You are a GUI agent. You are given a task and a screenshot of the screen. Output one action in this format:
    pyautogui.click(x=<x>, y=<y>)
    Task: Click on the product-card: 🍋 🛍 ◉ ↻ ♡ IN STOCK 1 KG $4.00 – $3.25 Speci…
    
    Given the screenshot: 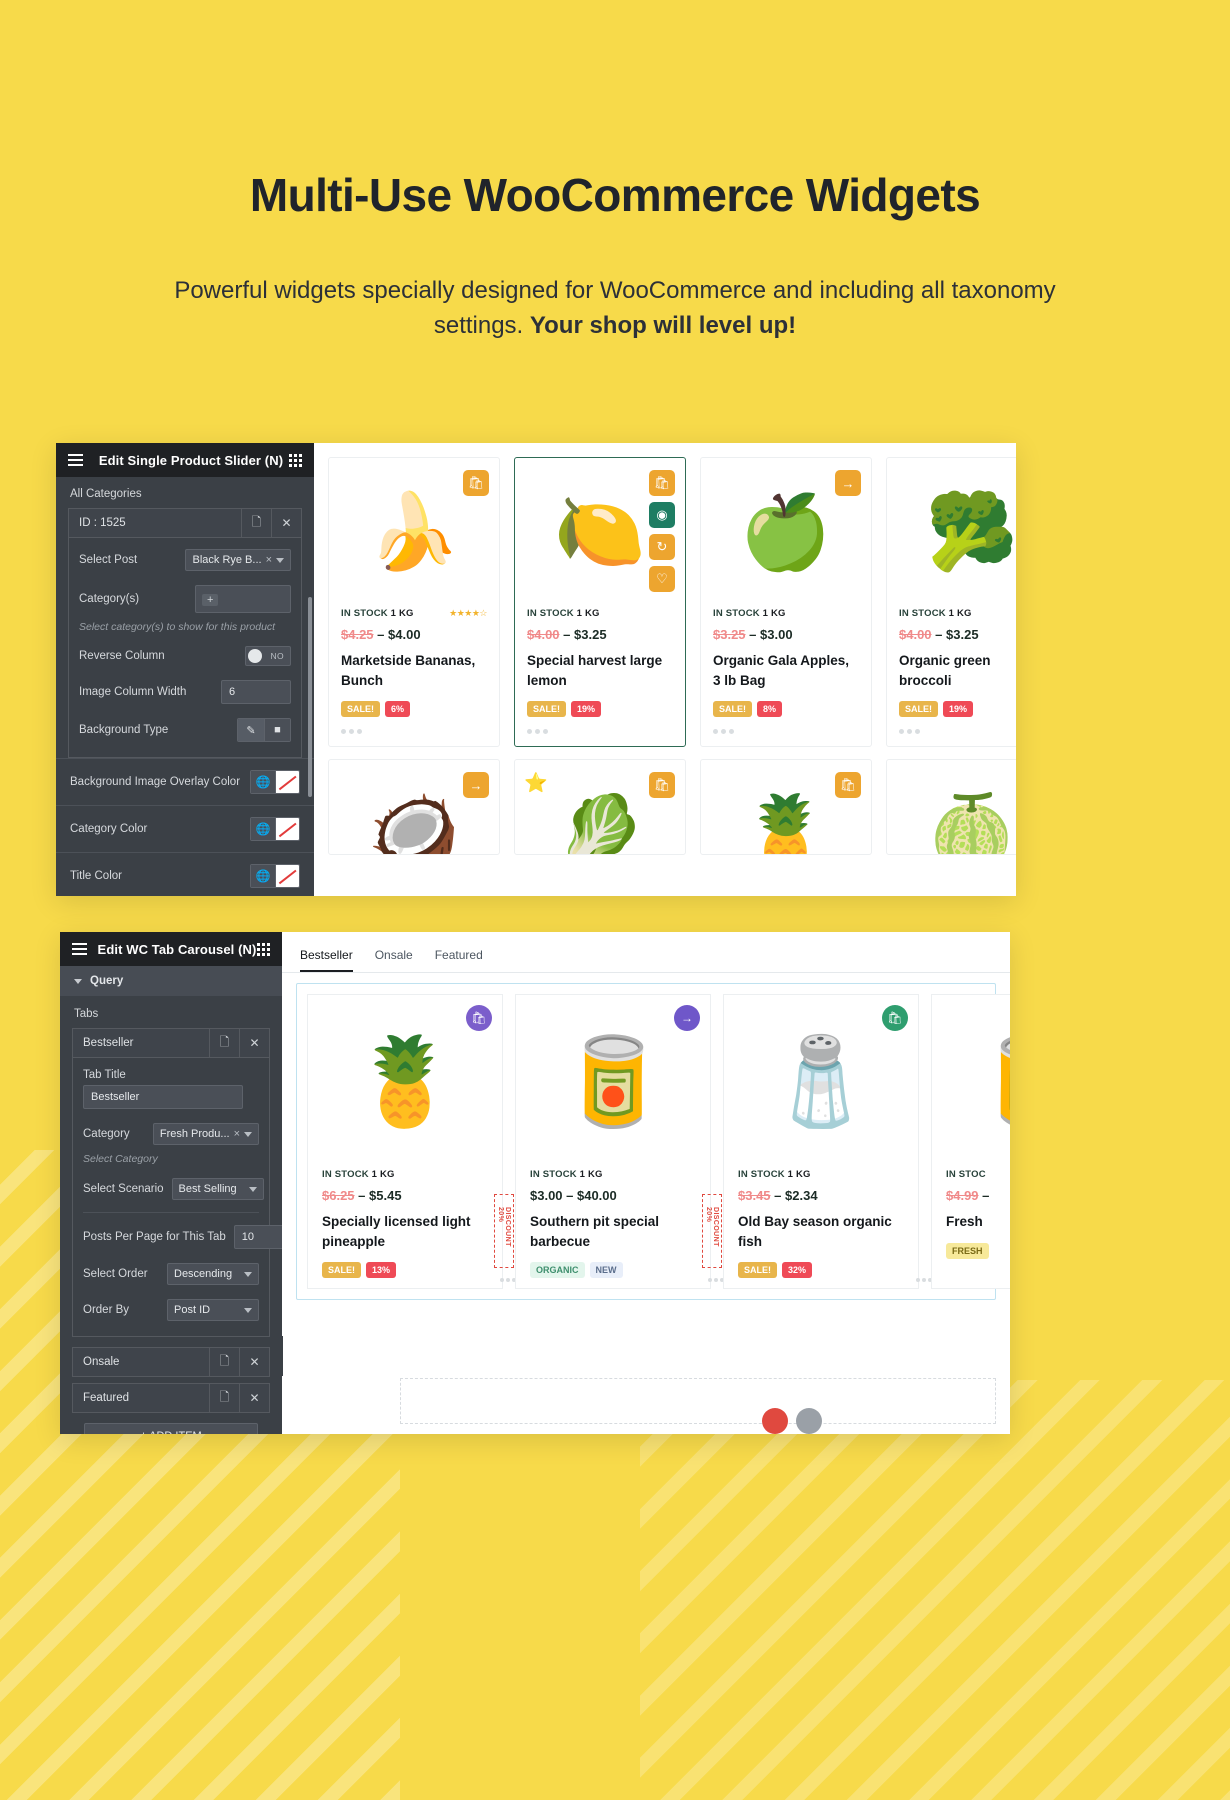 What is the action you would take?
    pyautogui.click(x=600, y=602)
    